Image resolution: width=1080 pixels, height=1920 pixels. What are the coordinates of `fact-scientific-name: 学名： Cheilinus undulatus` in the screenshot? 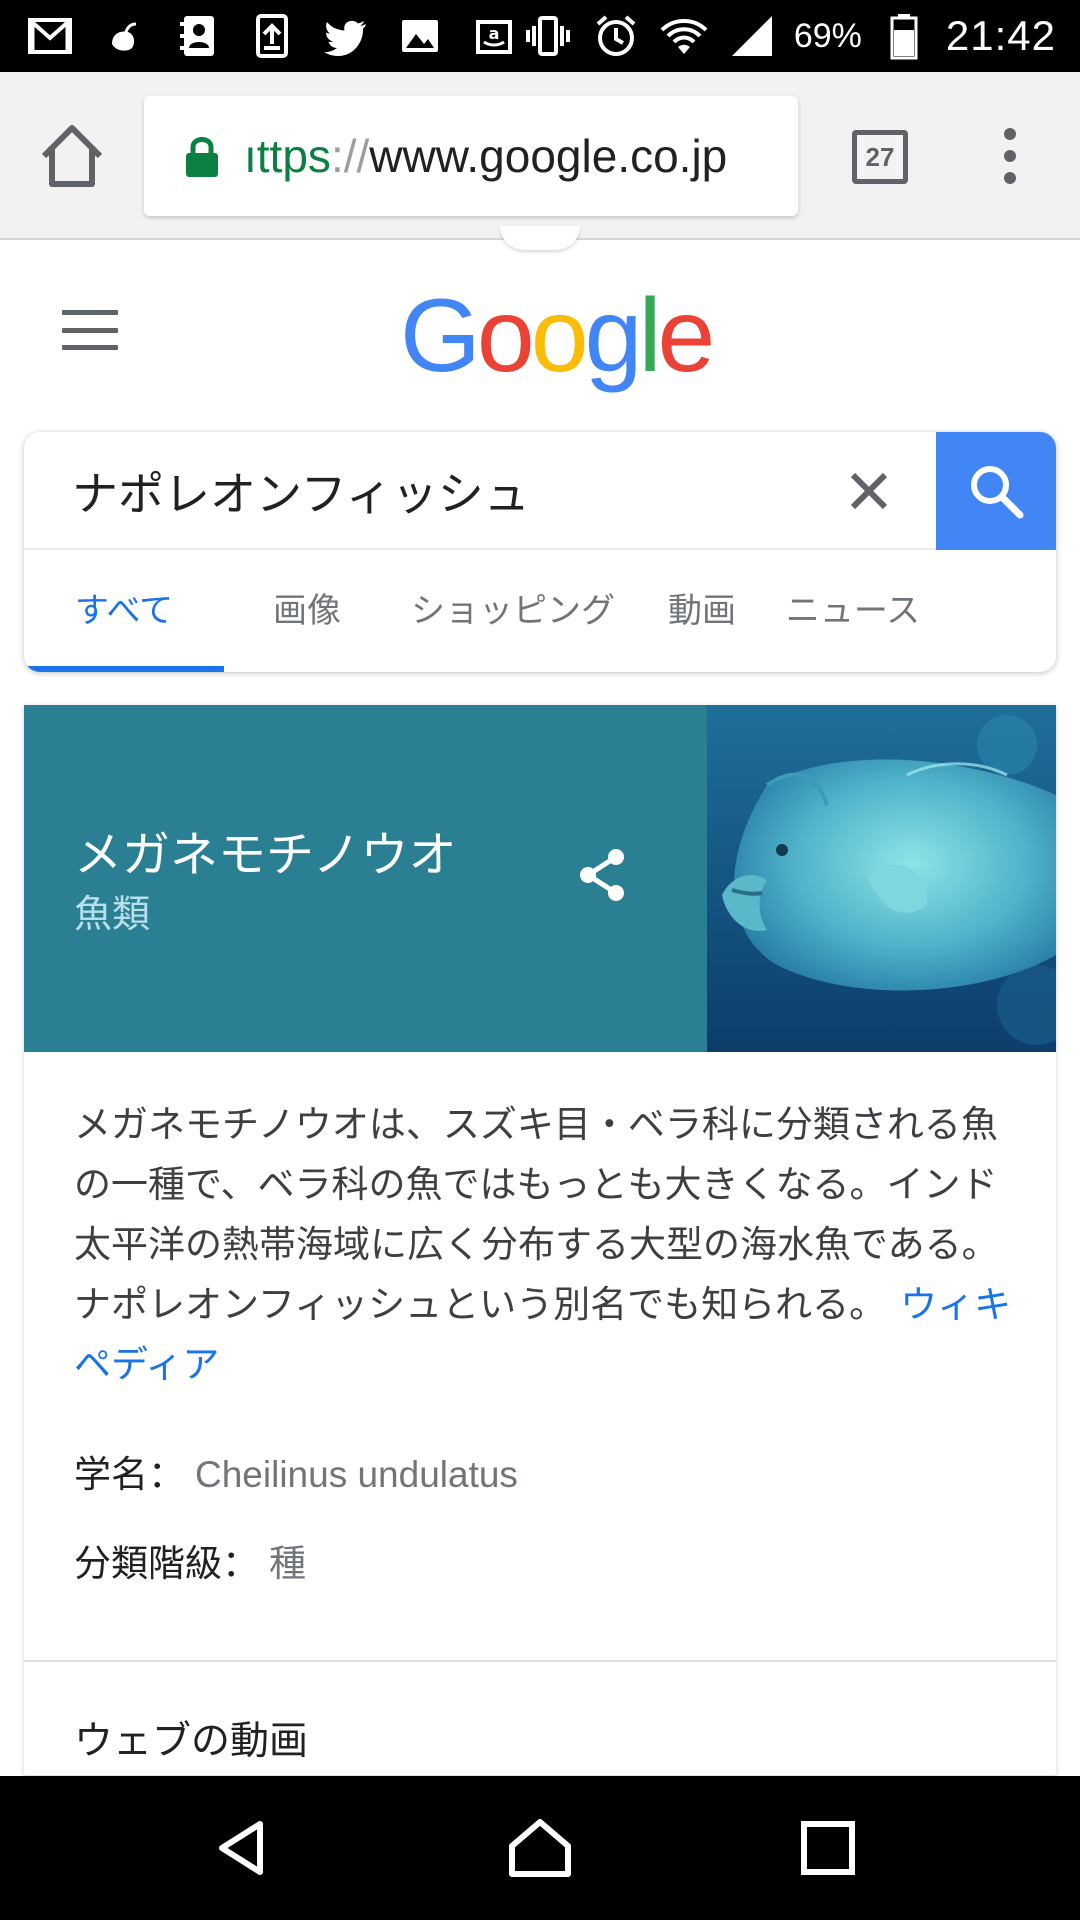 It's located at (296, 1474).